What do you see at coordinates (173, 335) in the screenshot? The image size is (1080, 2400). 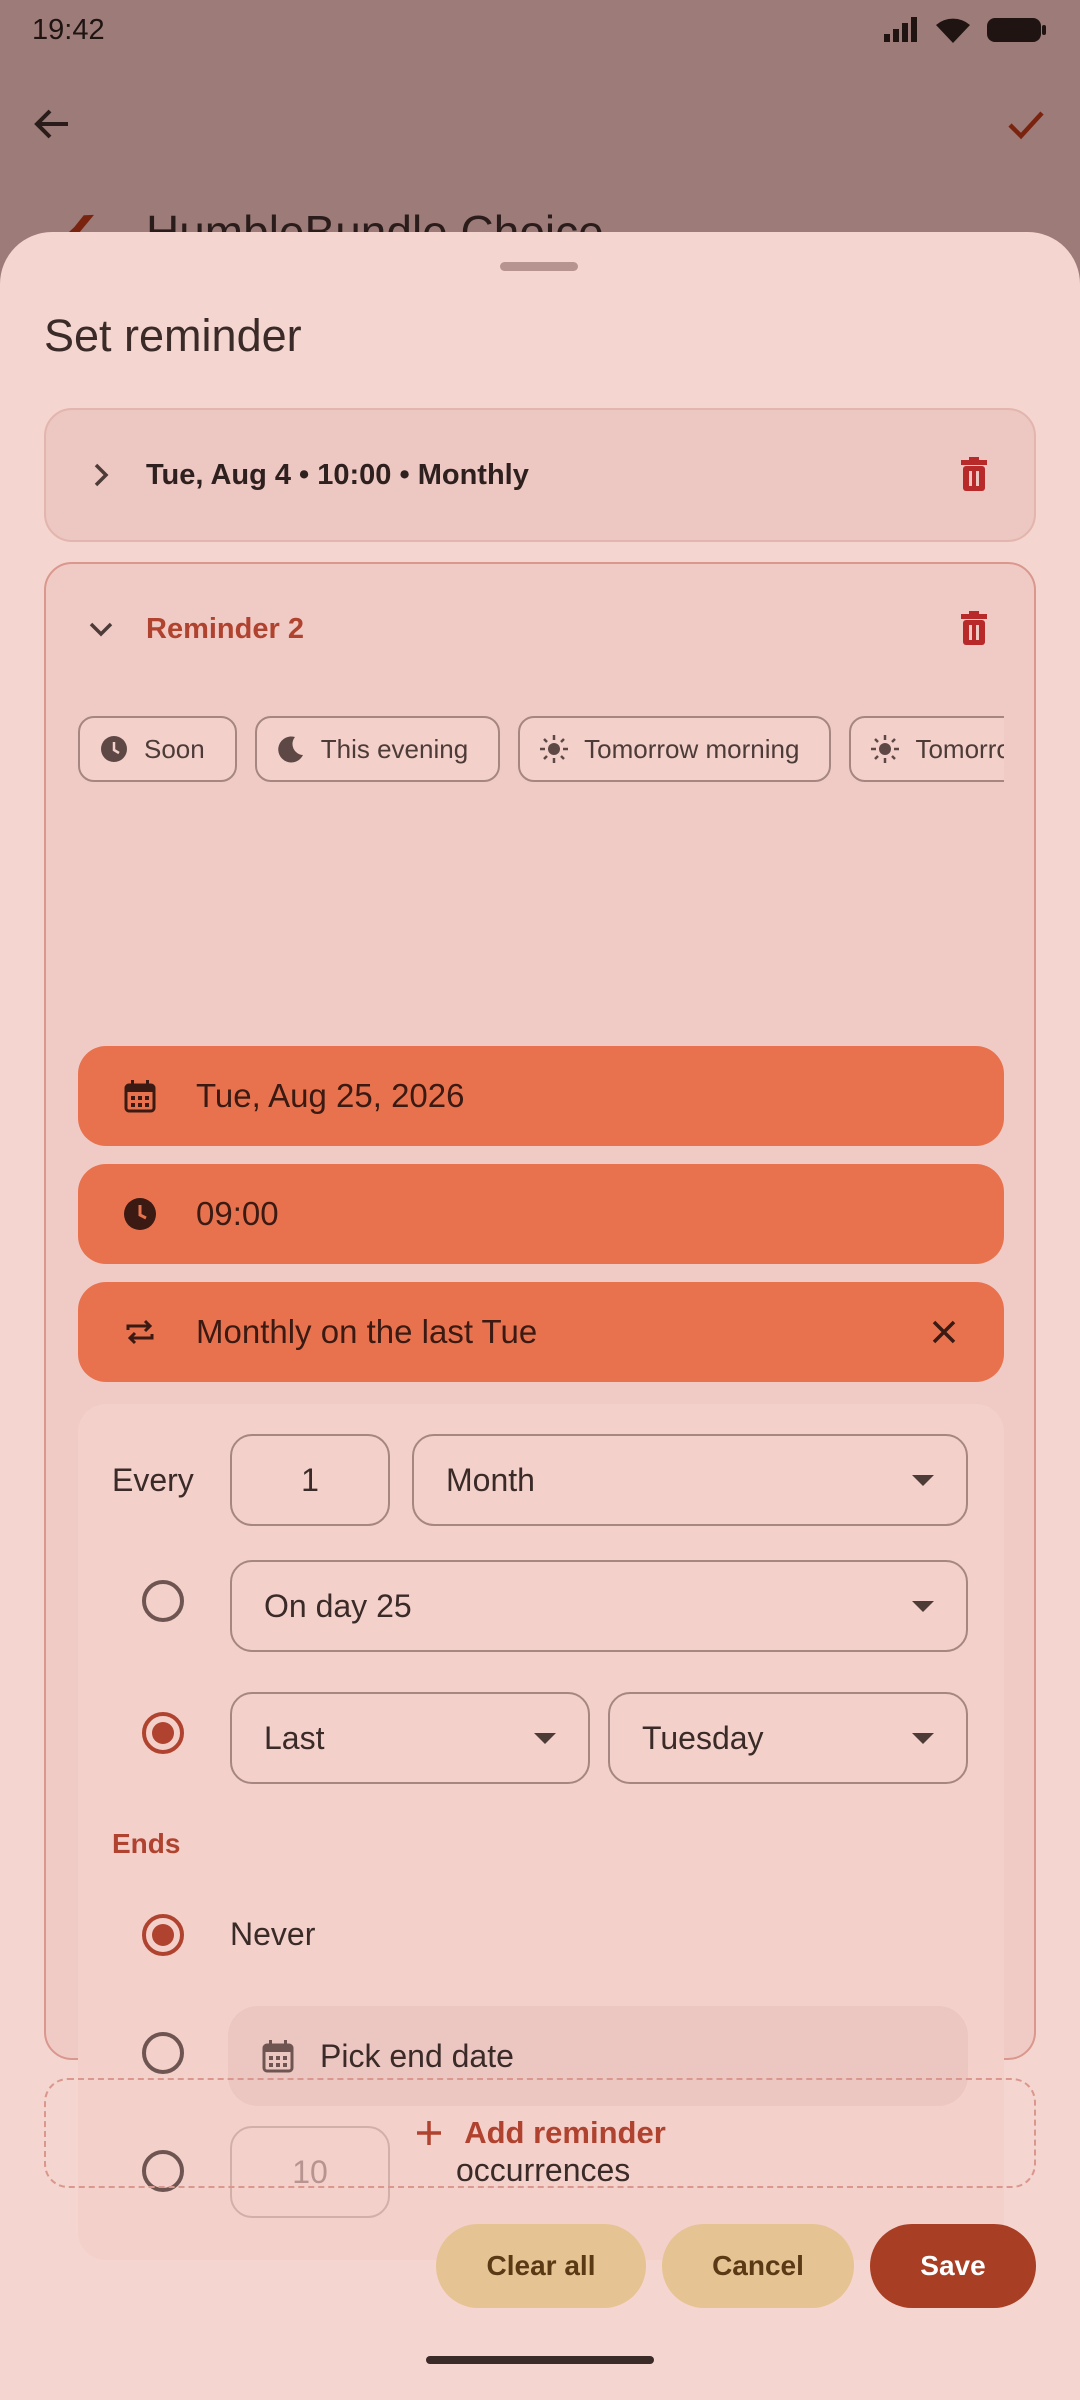 I see `sheet-title: Set reminder` at bounding box center [173, 335].